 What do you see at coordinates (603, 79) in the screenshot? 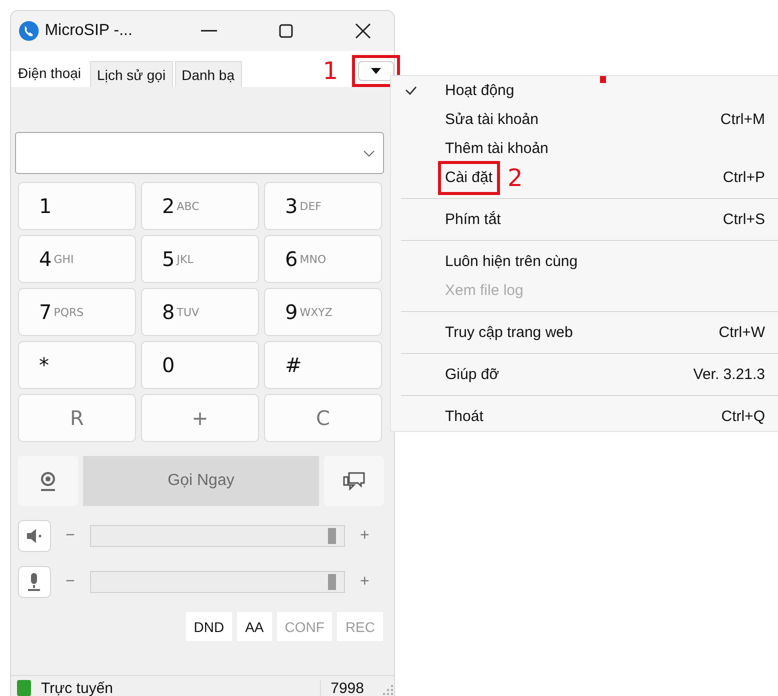
I see `annotation-mark` at bounding box center [603, 79].